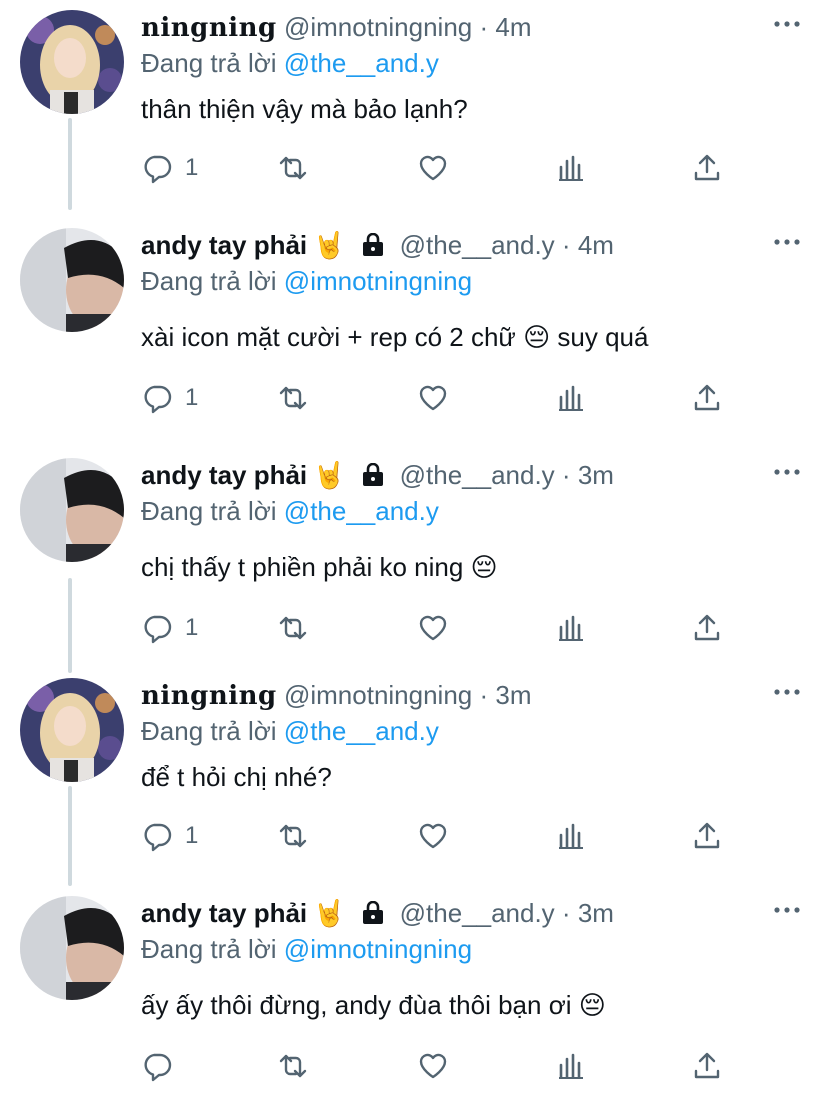  I want to click on reply-count: 1, so click(192, 397).